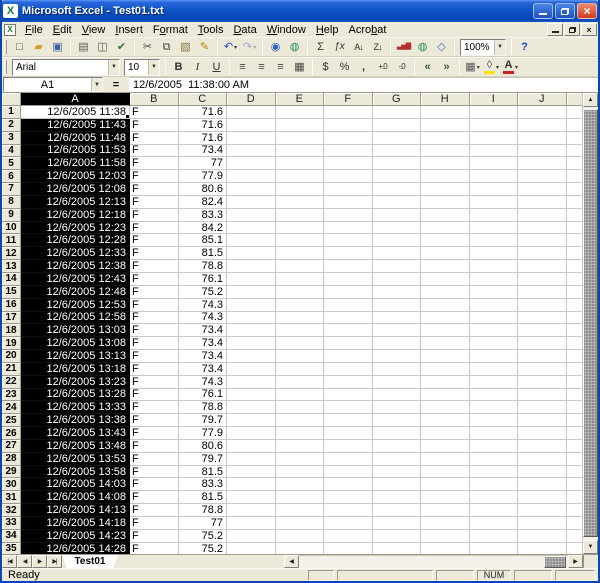 The height and width of the screenshot is (583, 600). What do you see at coordinates (166, 47) in the screenshot?
I see `copy-icon: ⧉` at bounding box center [166, 47].